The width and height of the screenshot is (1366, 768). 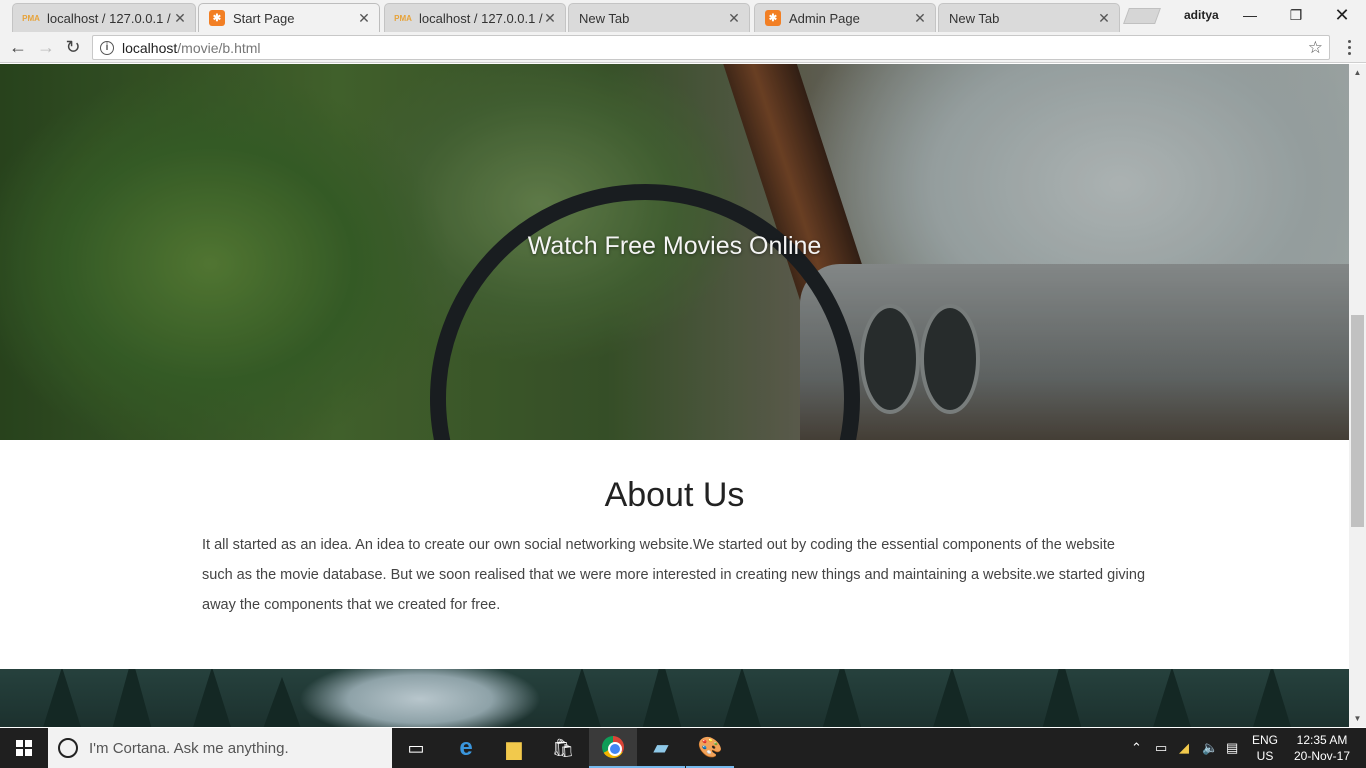 What do you see at coordinates (1161, 748) in the screenshot?
I see `battery-icon: ▭` at bounding box center [1161, 748].